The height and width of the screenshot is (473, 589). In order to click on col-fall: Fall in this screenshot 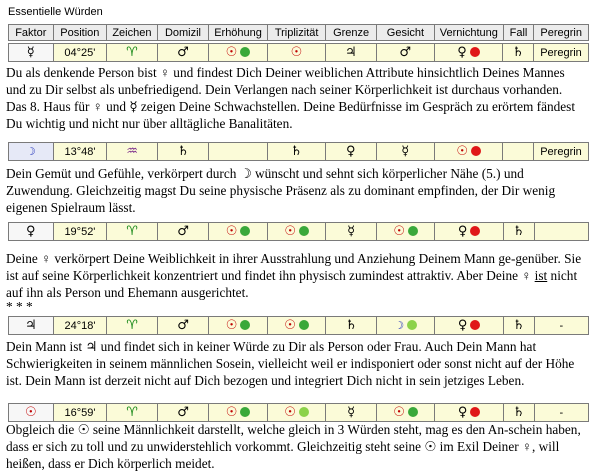, I will do `click(518, 32)`.